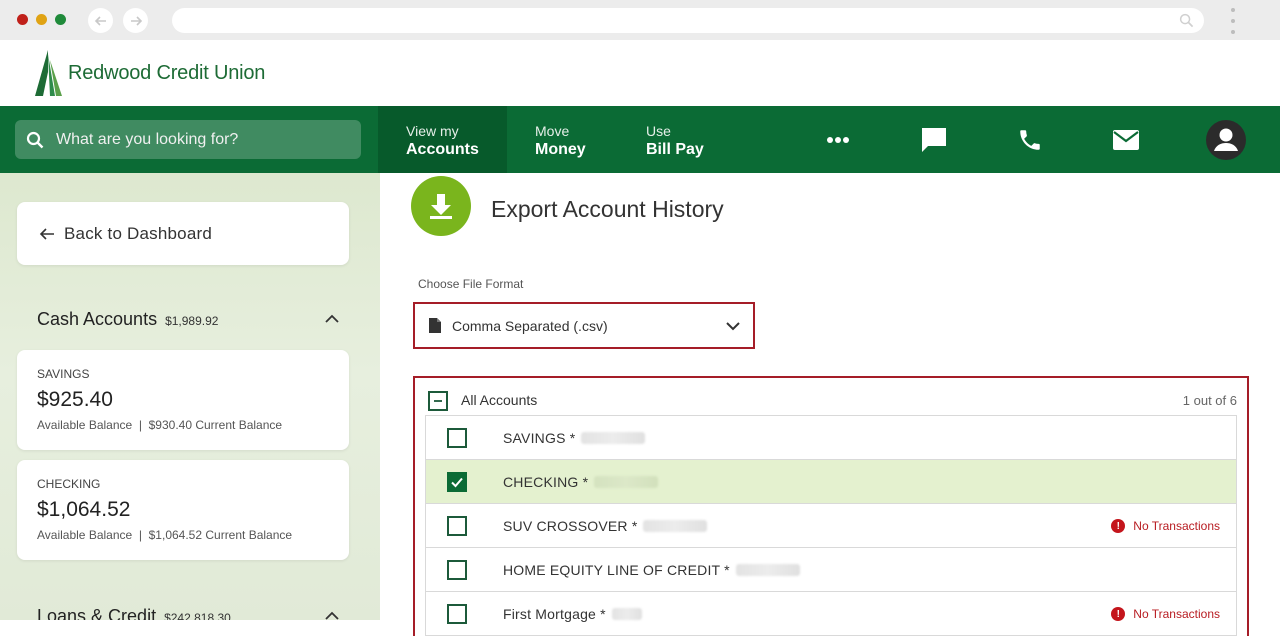  I want to click on search-input, so click(196, 139).